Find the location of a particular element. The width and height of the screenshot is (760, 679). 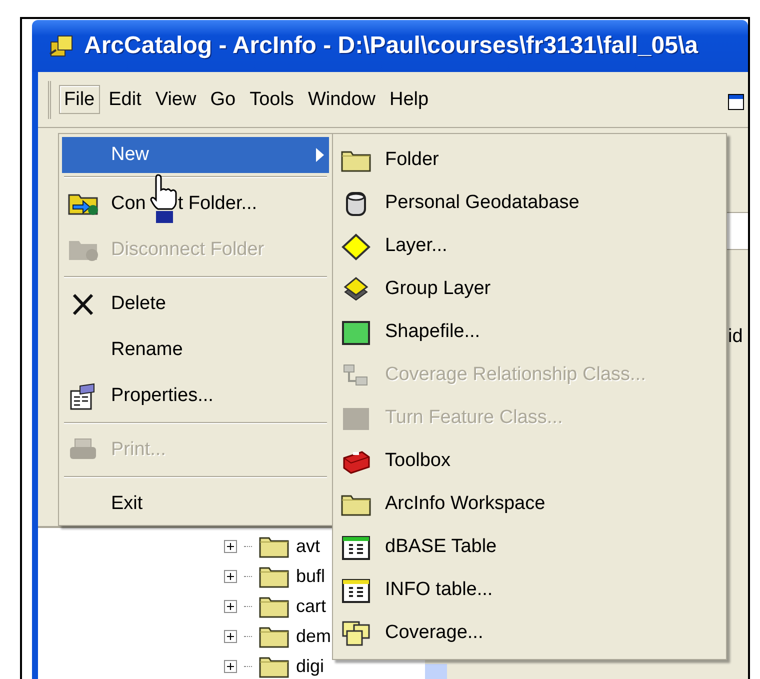

tree-item: bufl is located at coordinates (311, 576).